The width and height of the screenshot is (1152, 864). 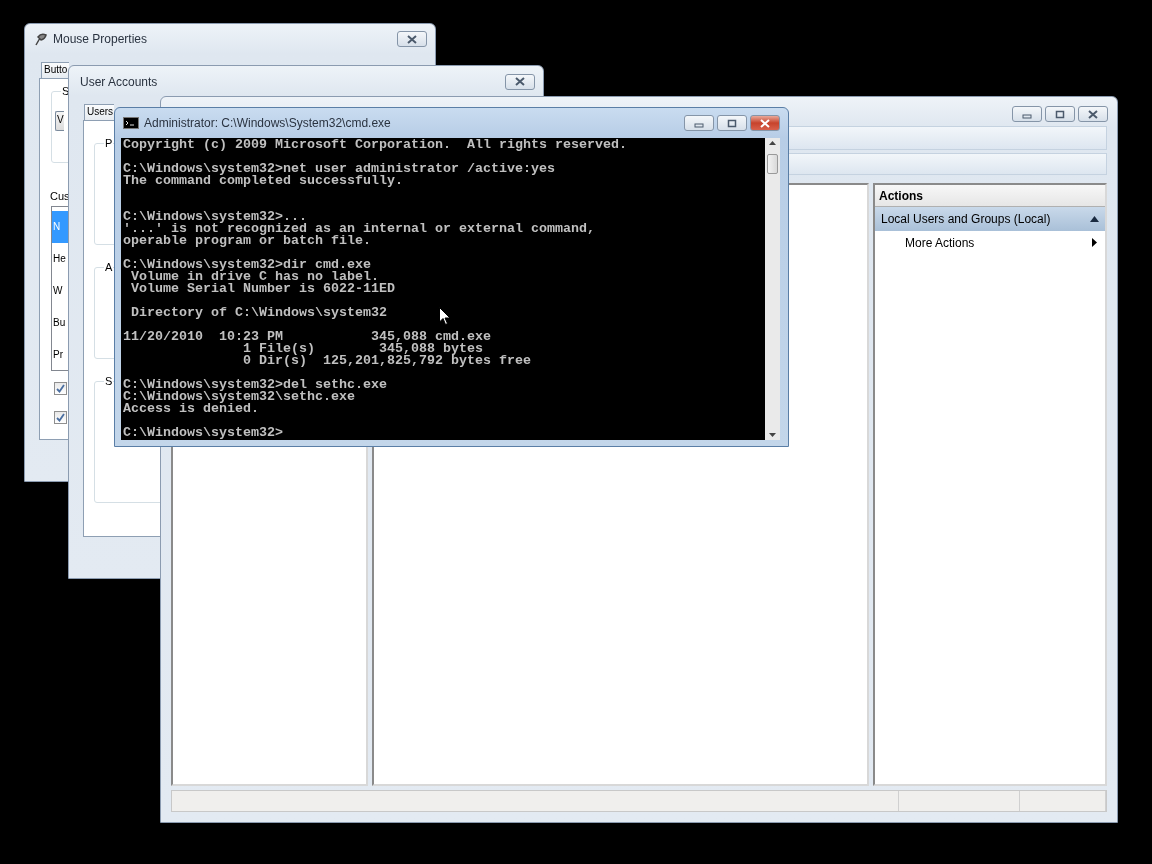 I want to click on mouse-pointer-icon, so click(x=445, y=316).